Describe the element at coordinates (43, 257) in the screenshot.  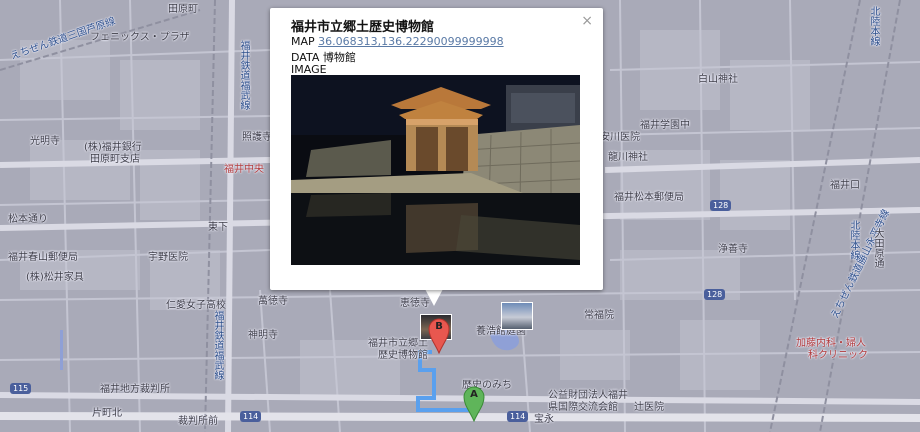
I see `map-label: 福井春山郵便局` at that location.